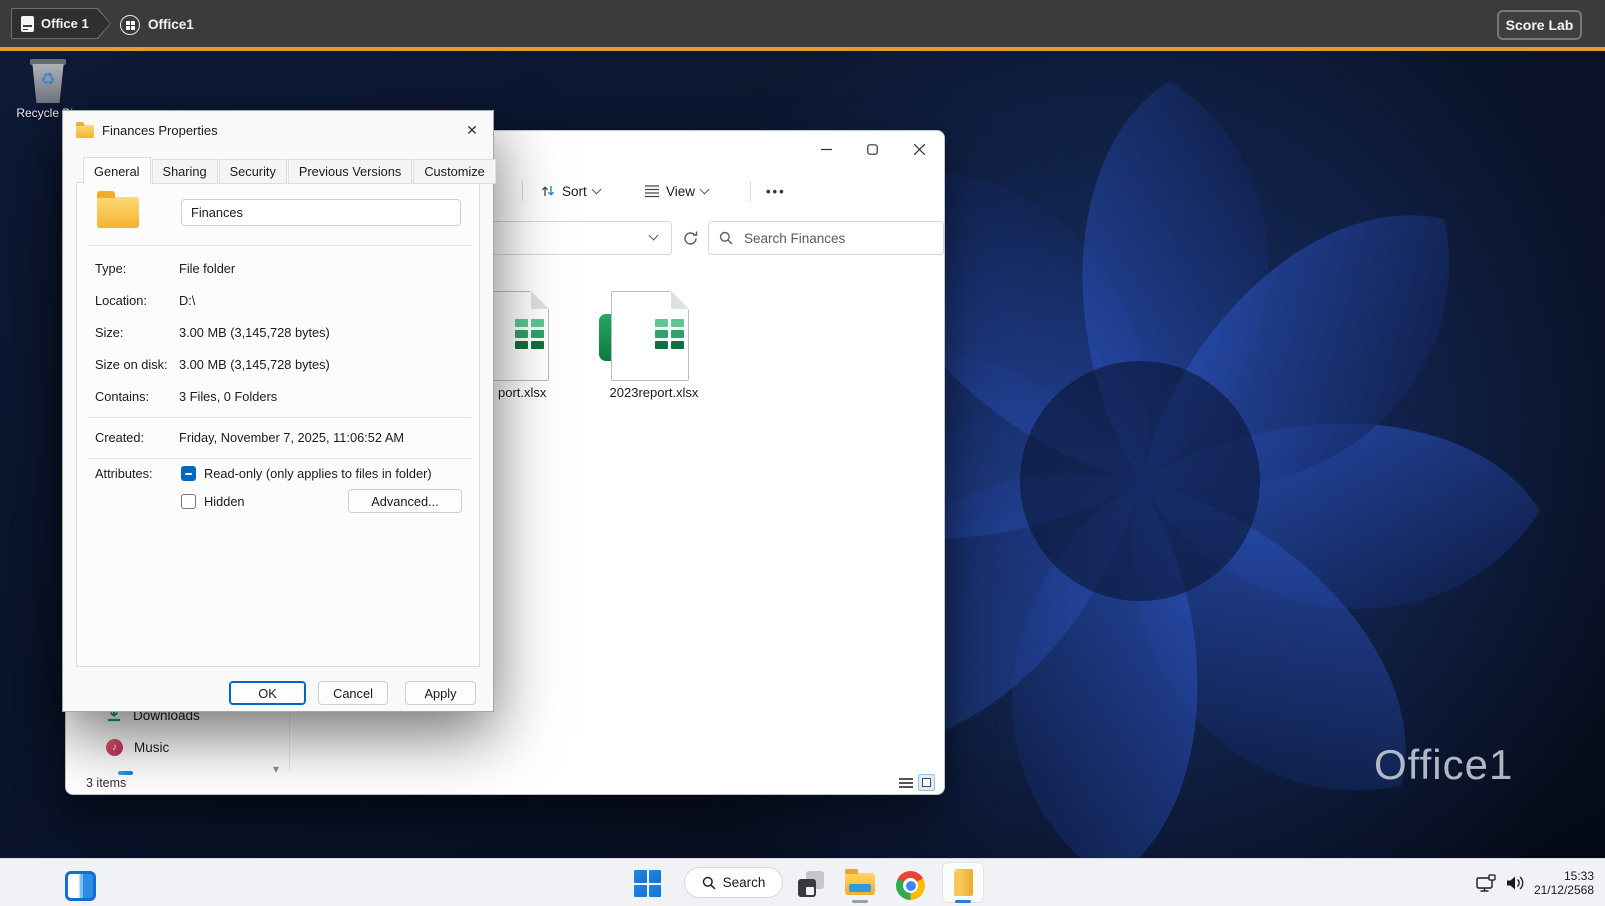 This screenshot has width=1605, height=906. I want to click on row-label: Created:, so click(120, 437).